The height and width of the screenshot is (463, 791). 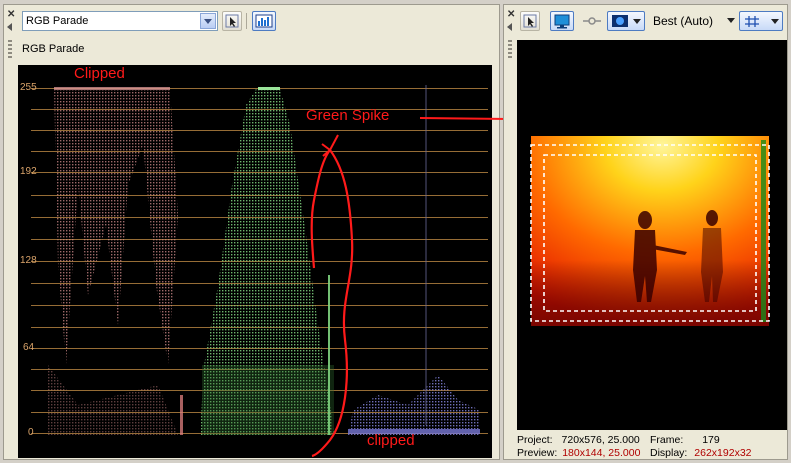 I want to click on overlays-button, so click(x=626, y=21).